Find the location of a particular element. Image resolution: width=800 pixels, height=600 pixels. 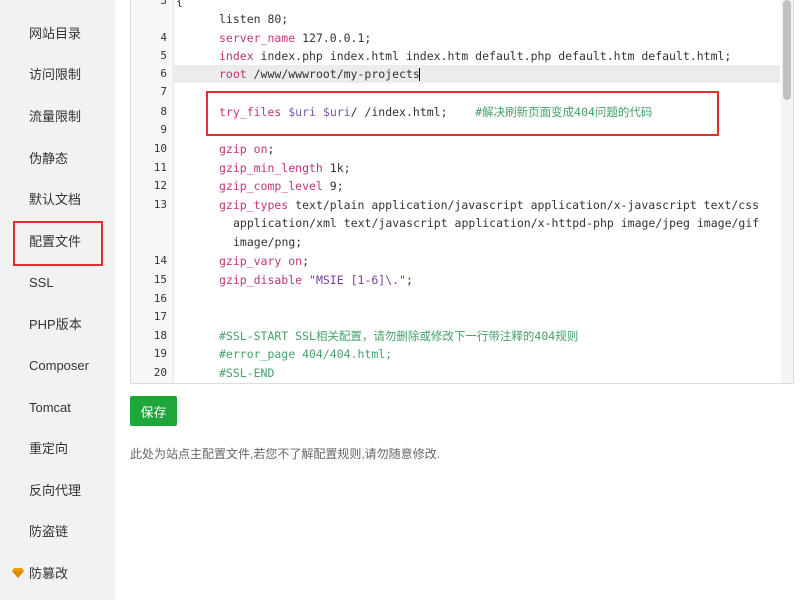

code-highlight-box is located at coordinates (462, 113).